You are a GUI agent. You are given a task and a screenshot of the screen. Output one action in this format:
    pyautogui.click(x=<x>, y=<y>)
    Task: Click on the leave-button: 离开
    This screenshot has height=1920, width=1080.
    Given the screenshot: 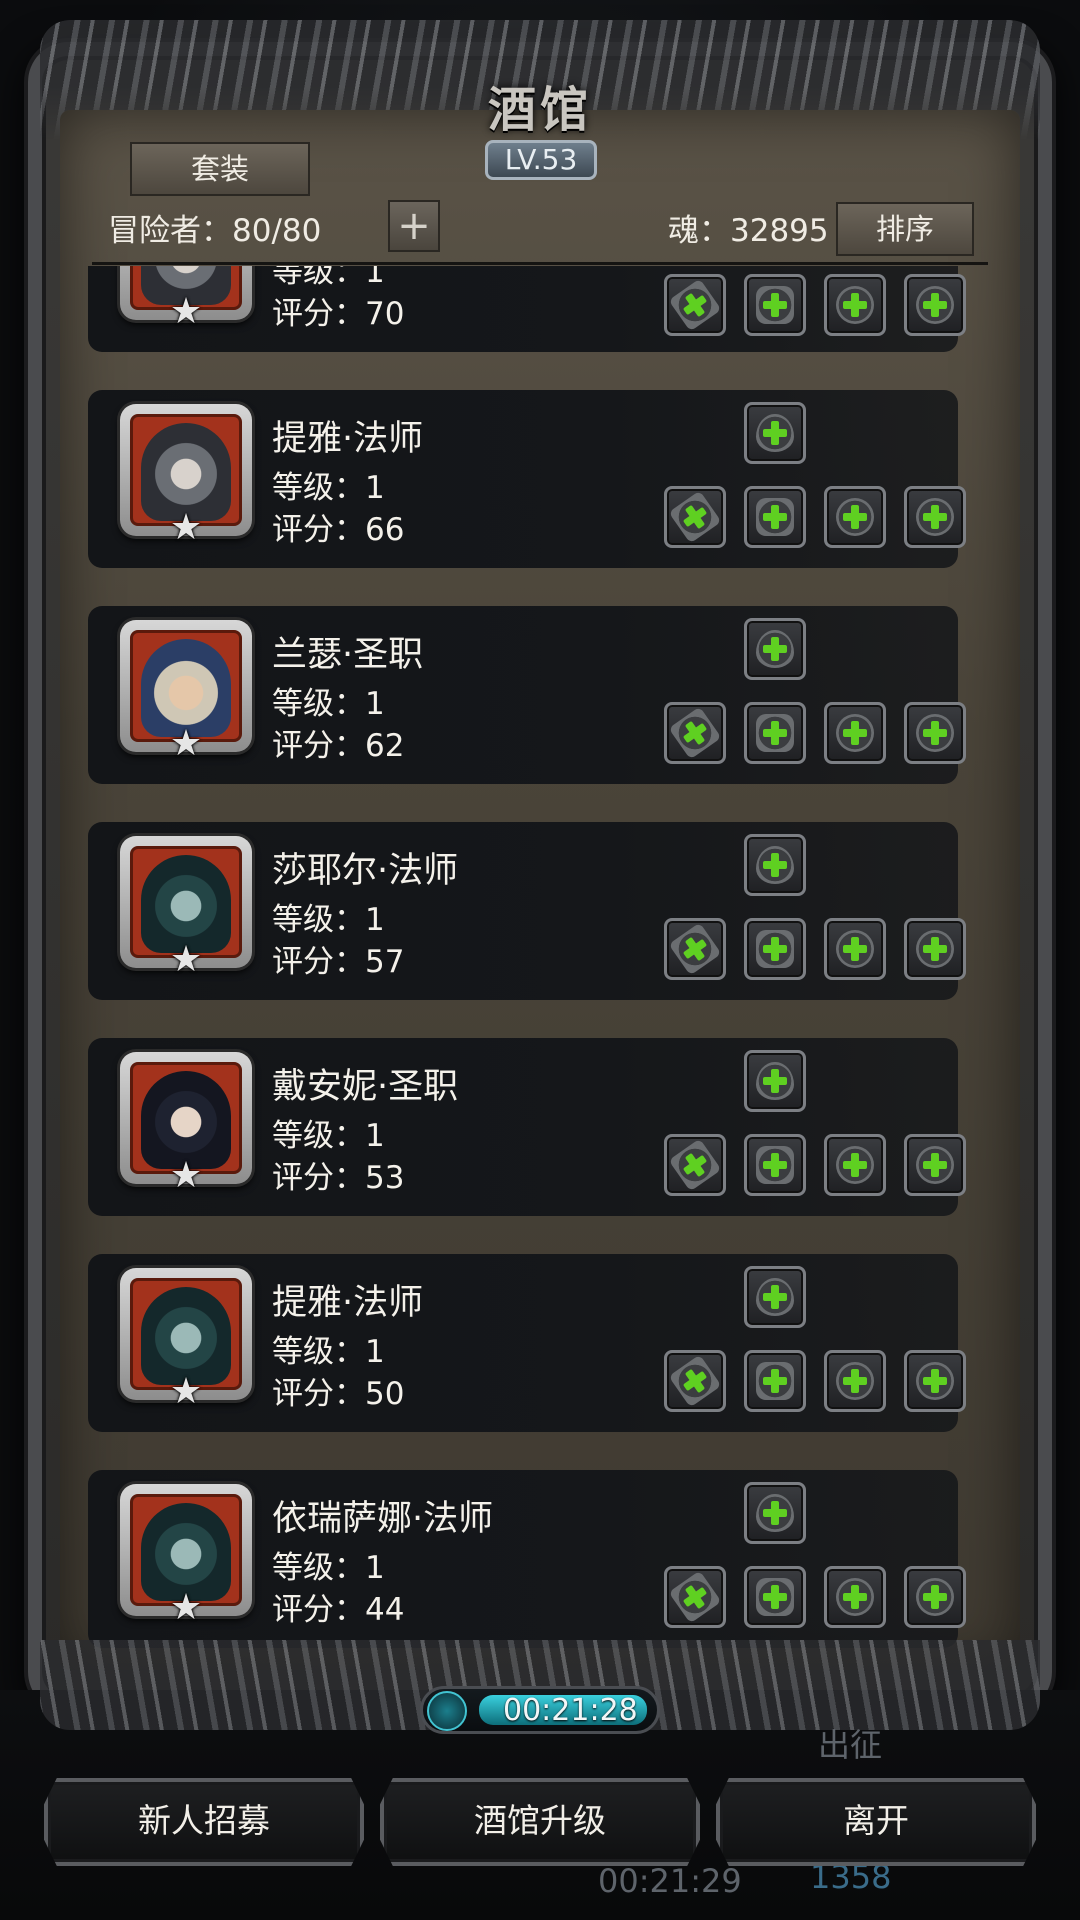 What is the action you would take?
    pyautogui.click(x=876, y=1822)
    